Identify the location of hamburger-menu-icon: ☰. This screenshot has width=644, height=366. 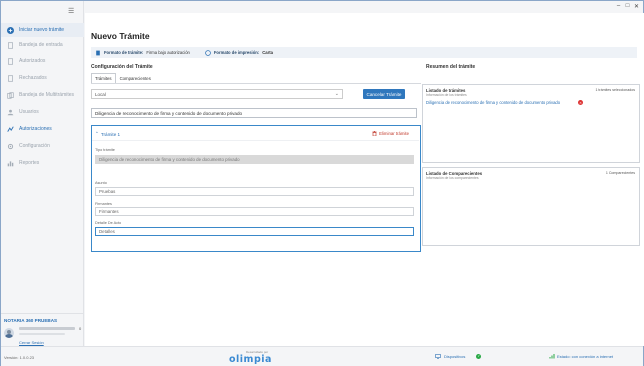
(71, 11).